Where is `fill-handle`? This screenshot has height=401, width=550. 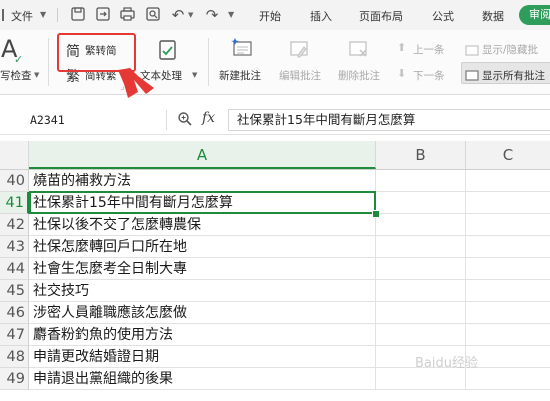 fill-handle is located at coordinates (376, 214).